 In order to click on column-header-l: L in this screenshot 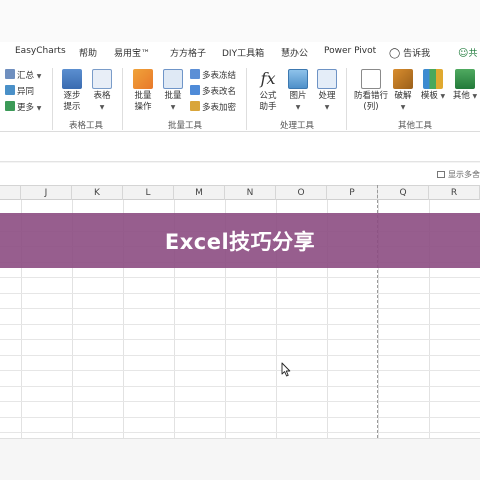, I will do `click(148, 193)`.